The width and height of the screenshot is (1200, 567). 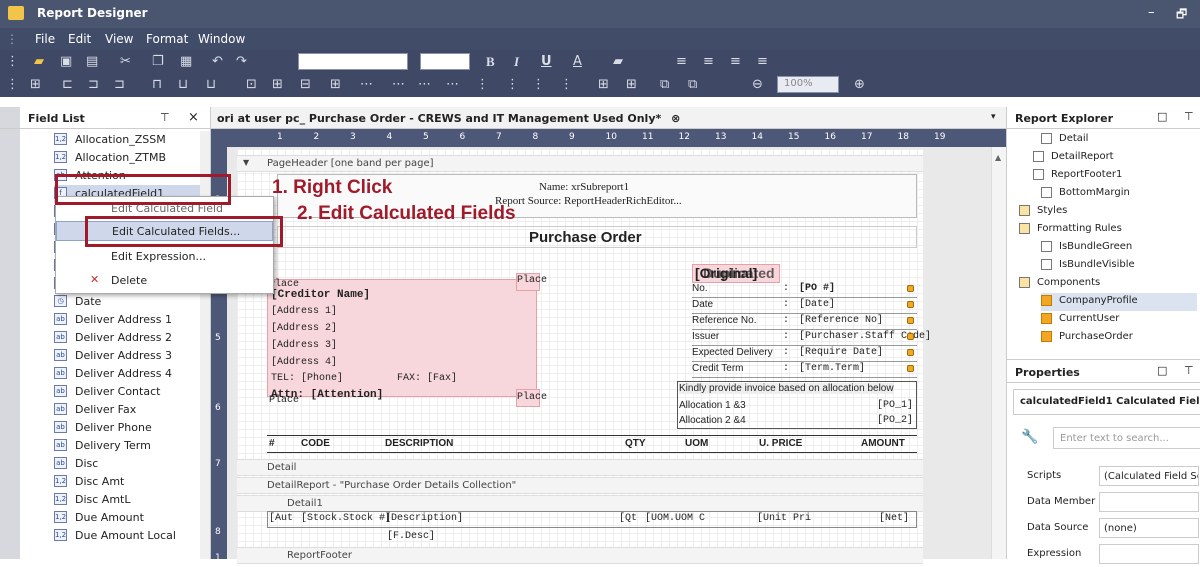 I want to click on align-centers-icon: ⊐, so click(x=93, y=84).